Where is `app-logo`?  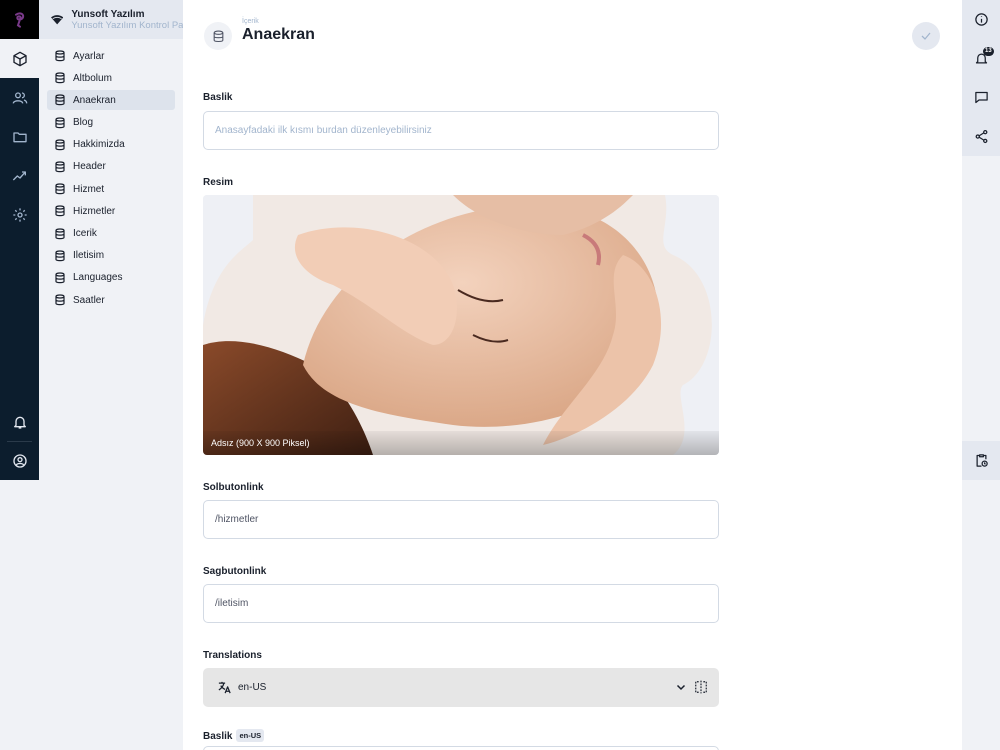
app-logo is located at coordinates (19, 19).